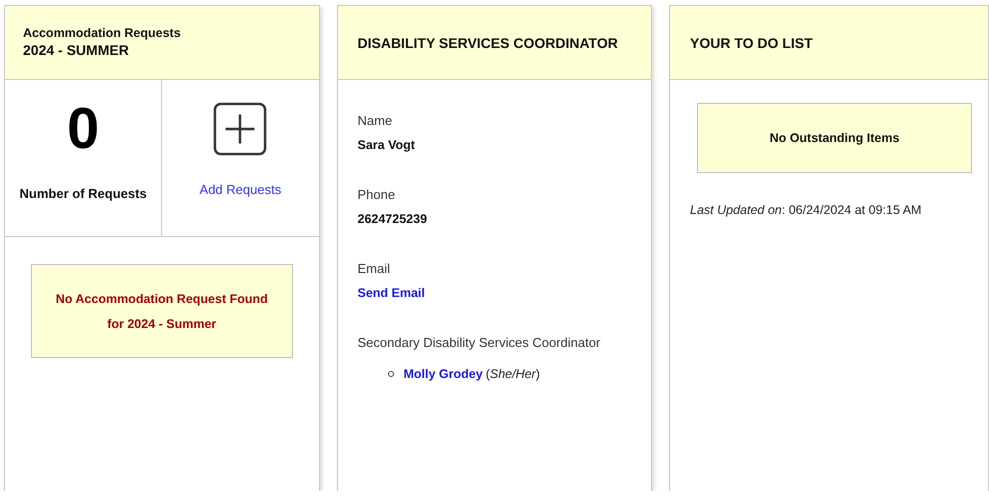  I want to click on bullet-icon, so click(391, 374).